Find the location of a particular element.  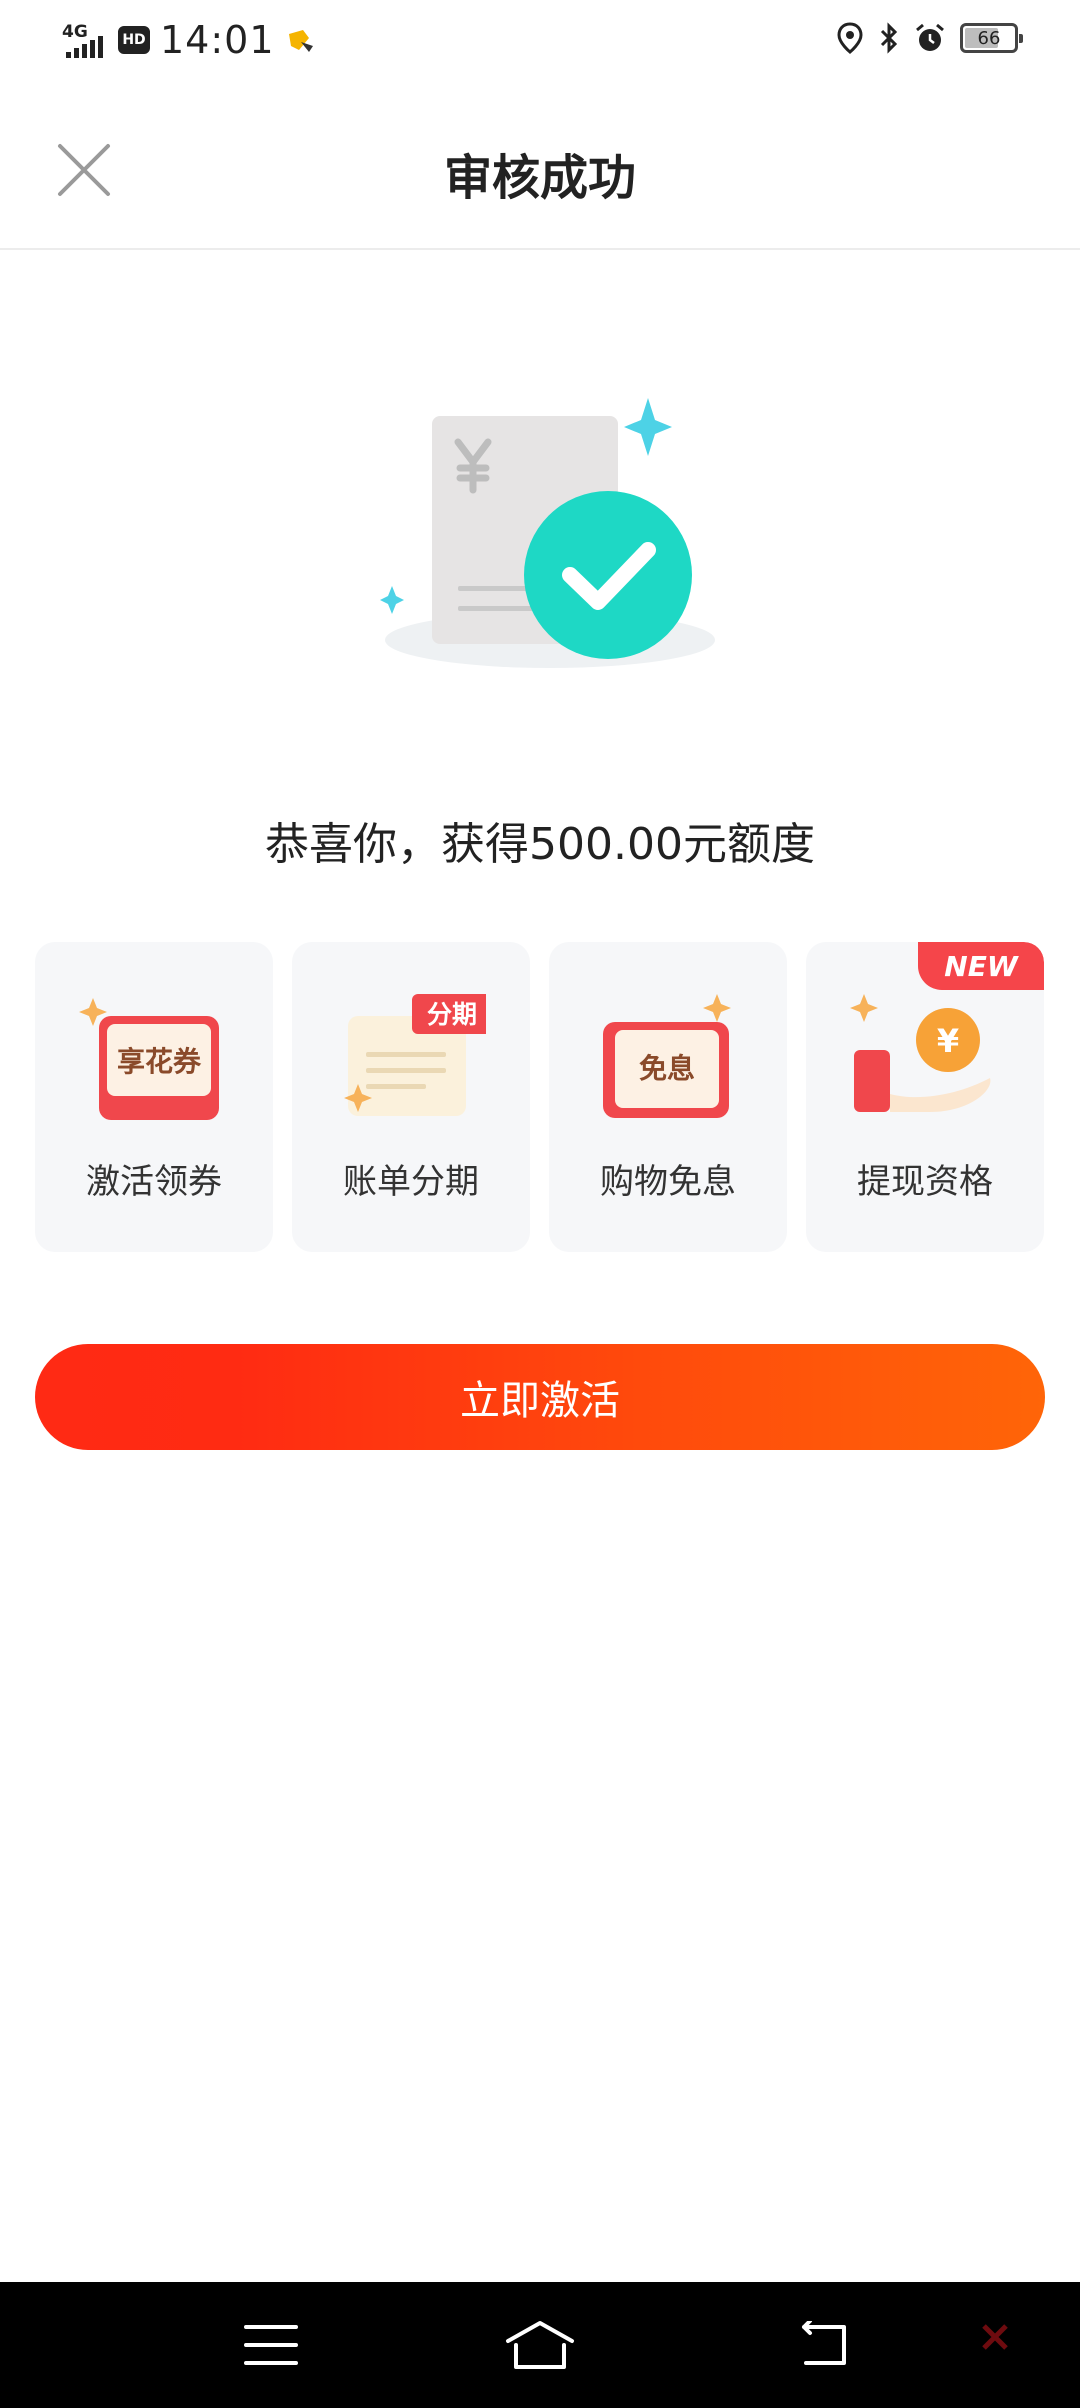

svg-text: 免息 is located at coordinates (667, 1068).